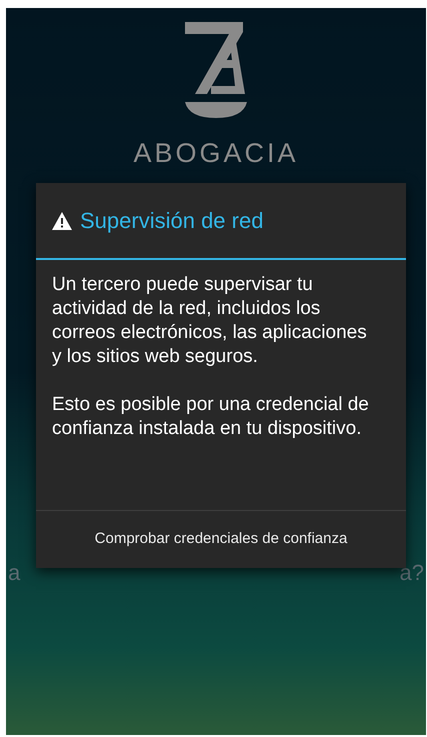  I want to click on background-text: a, so click(14, 573).